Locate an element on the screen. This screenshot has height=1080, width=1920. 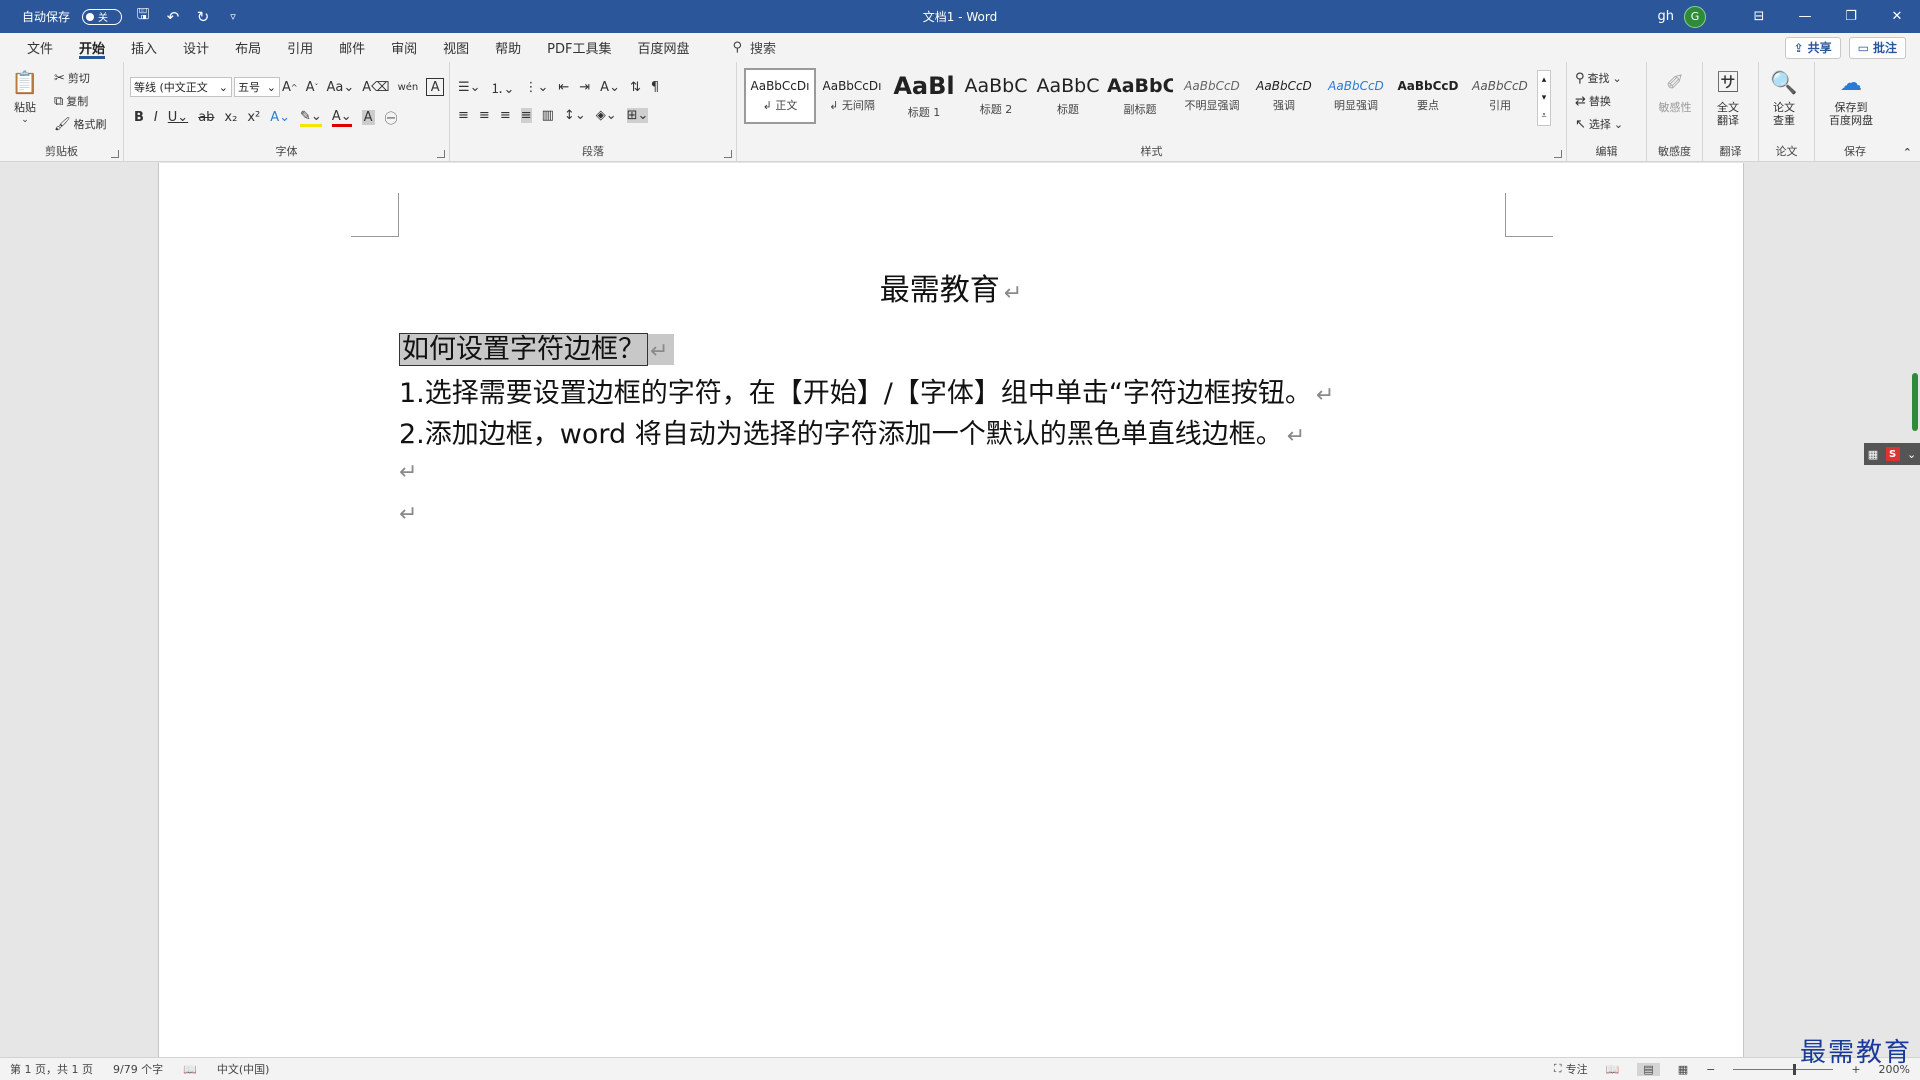
font-launcher-icon is located at coordinates (441, 154).